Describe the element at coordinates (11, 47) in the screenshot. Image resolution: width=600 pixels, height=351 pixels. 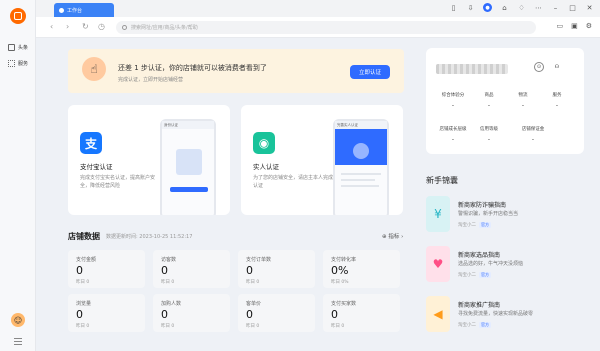
I see `newspaper-icon` at that location.